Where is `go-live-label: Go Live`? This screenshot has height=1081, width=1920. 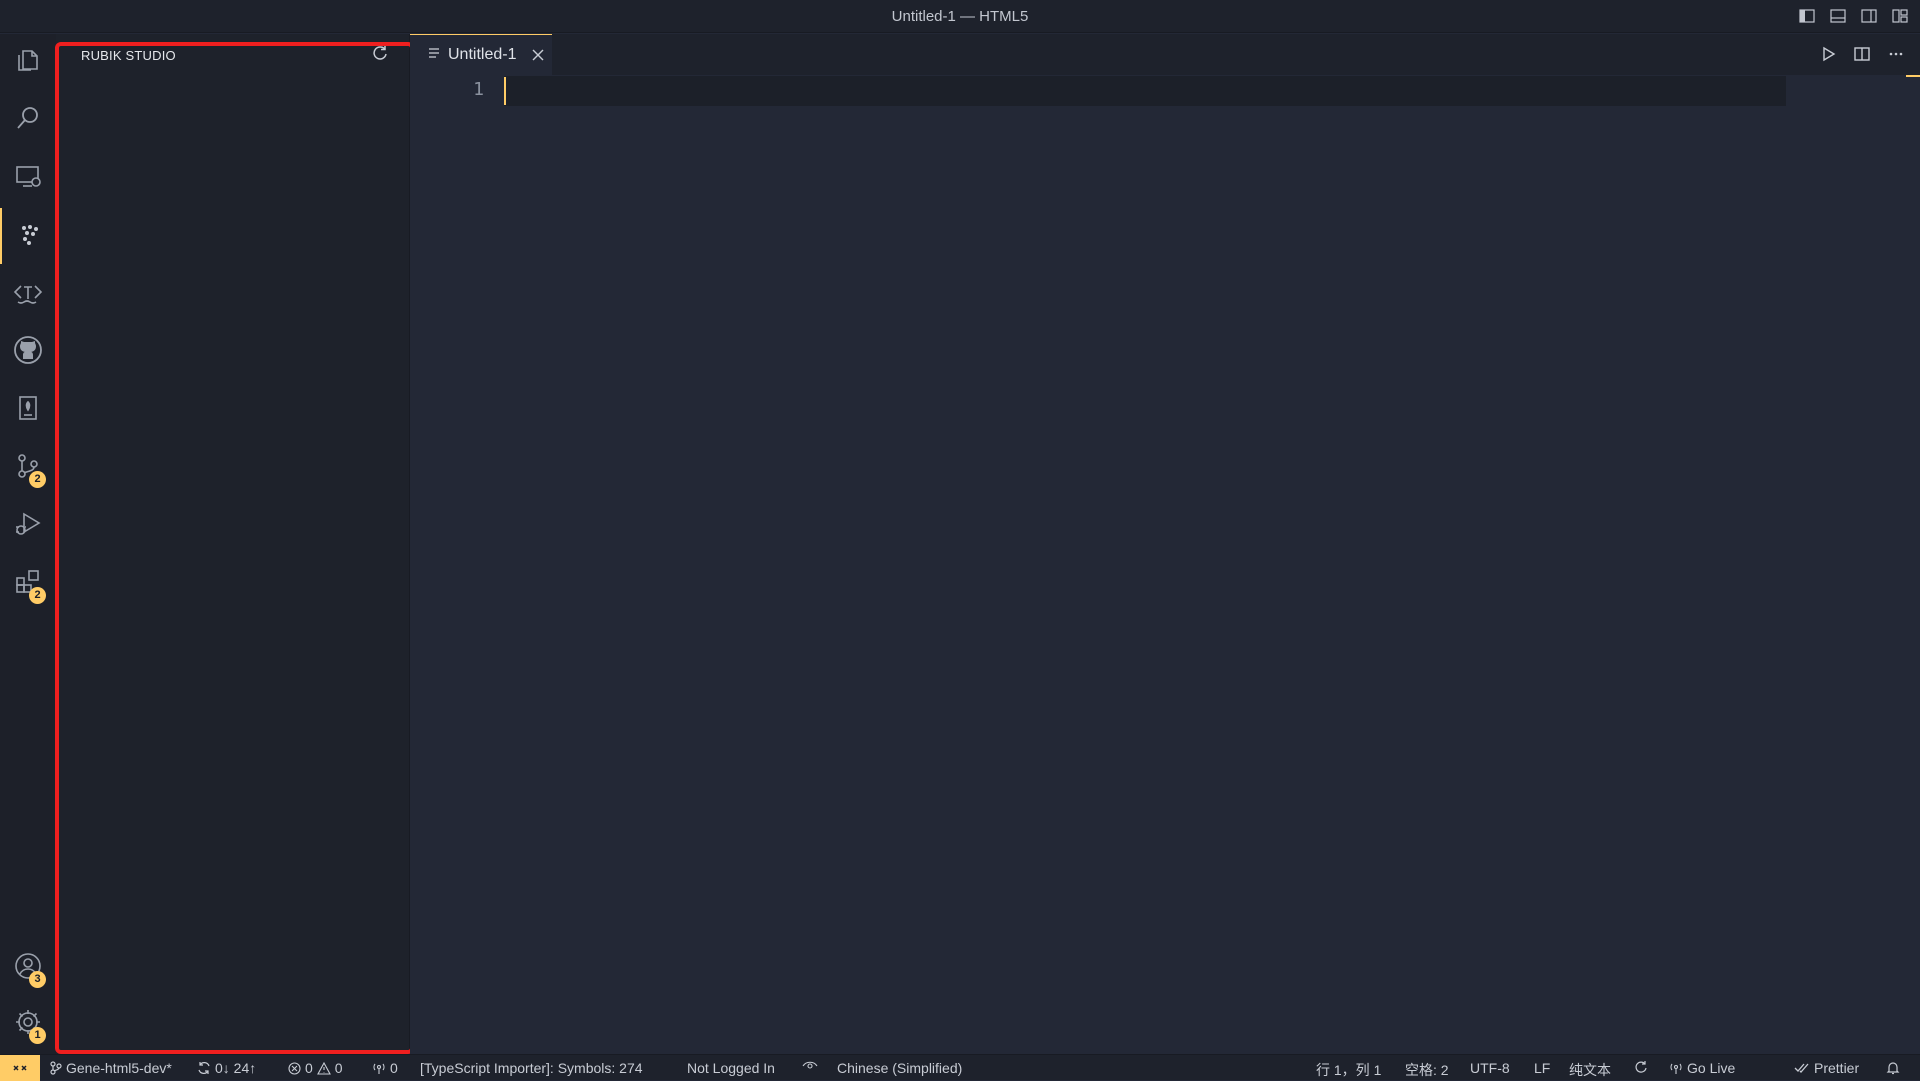
go-live-label: Go Live is located at coordinates (1711, 1068).